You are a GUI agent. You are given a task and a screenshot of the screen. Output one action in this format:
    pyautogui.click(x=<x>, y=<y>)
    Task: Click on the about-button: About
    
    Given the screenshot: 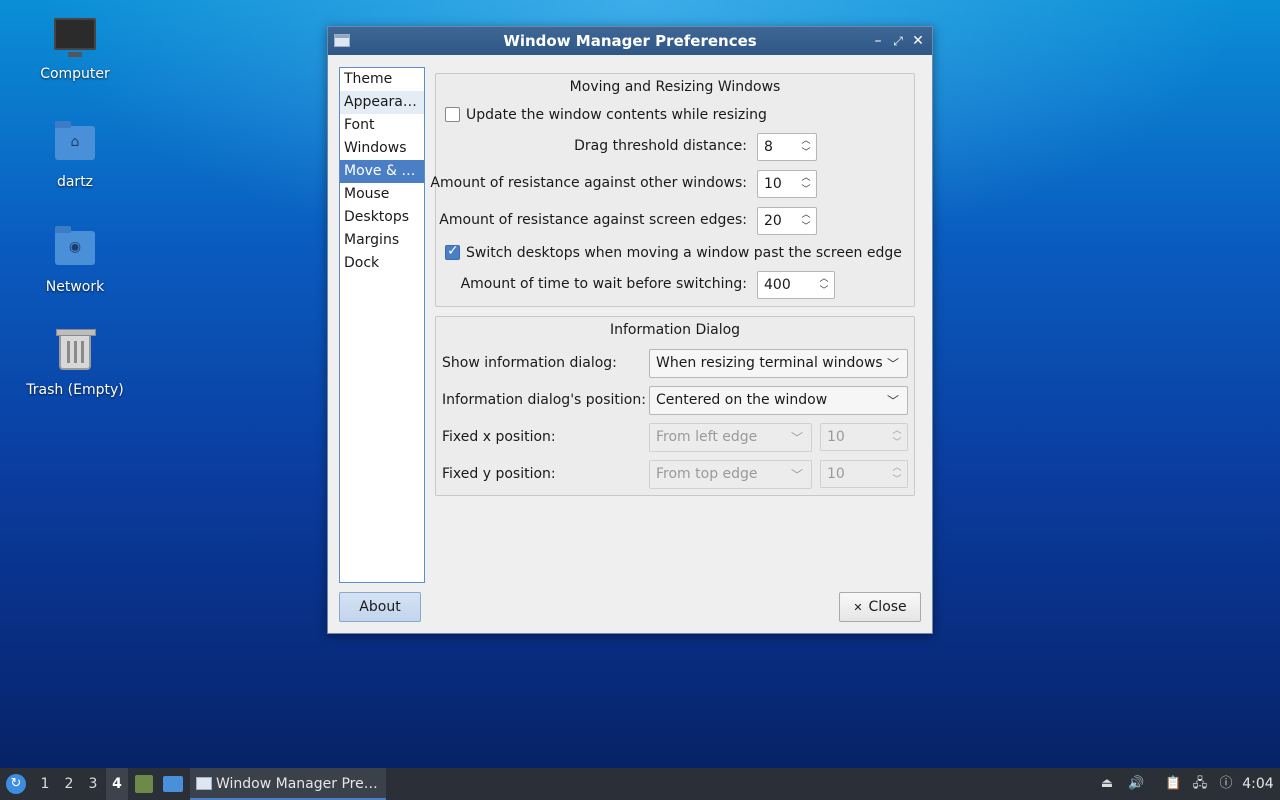 What is the action you would take?
    pyautogui.click(x=380, y=607)
    